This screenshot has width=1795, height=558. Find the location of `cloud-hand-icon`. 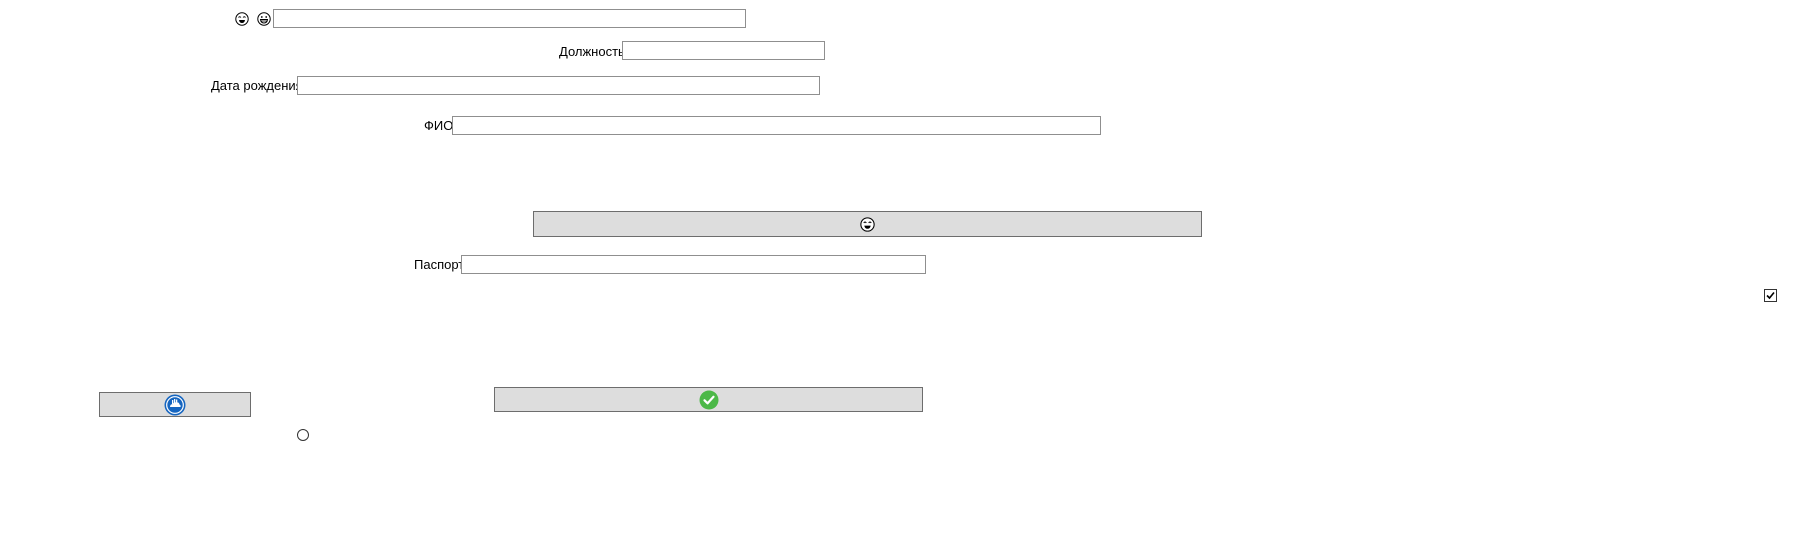

cloud-hand-icon is located at coordinates (175, 405).